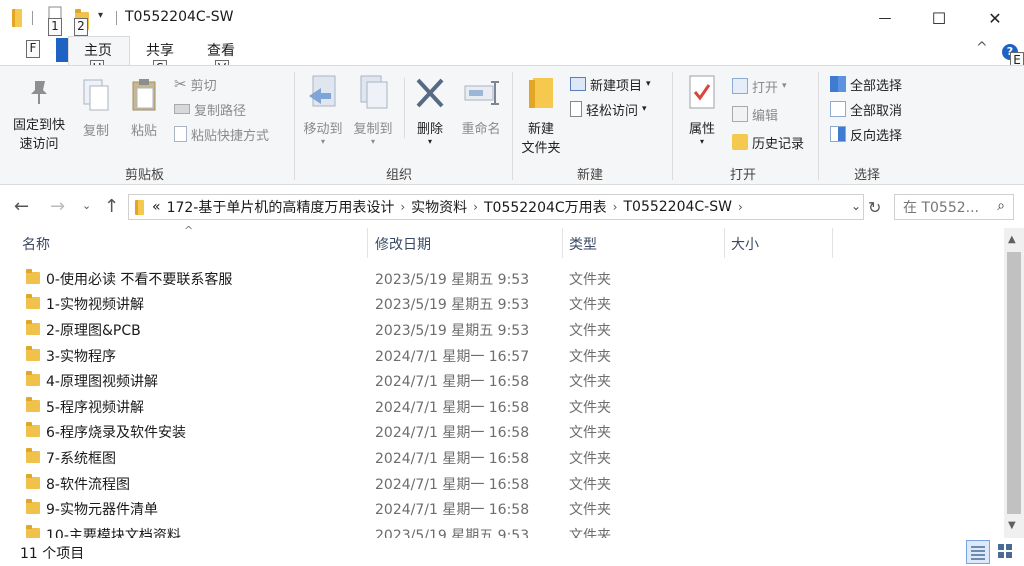  I want to click on rename-button: 重命名, so click(481, 105).